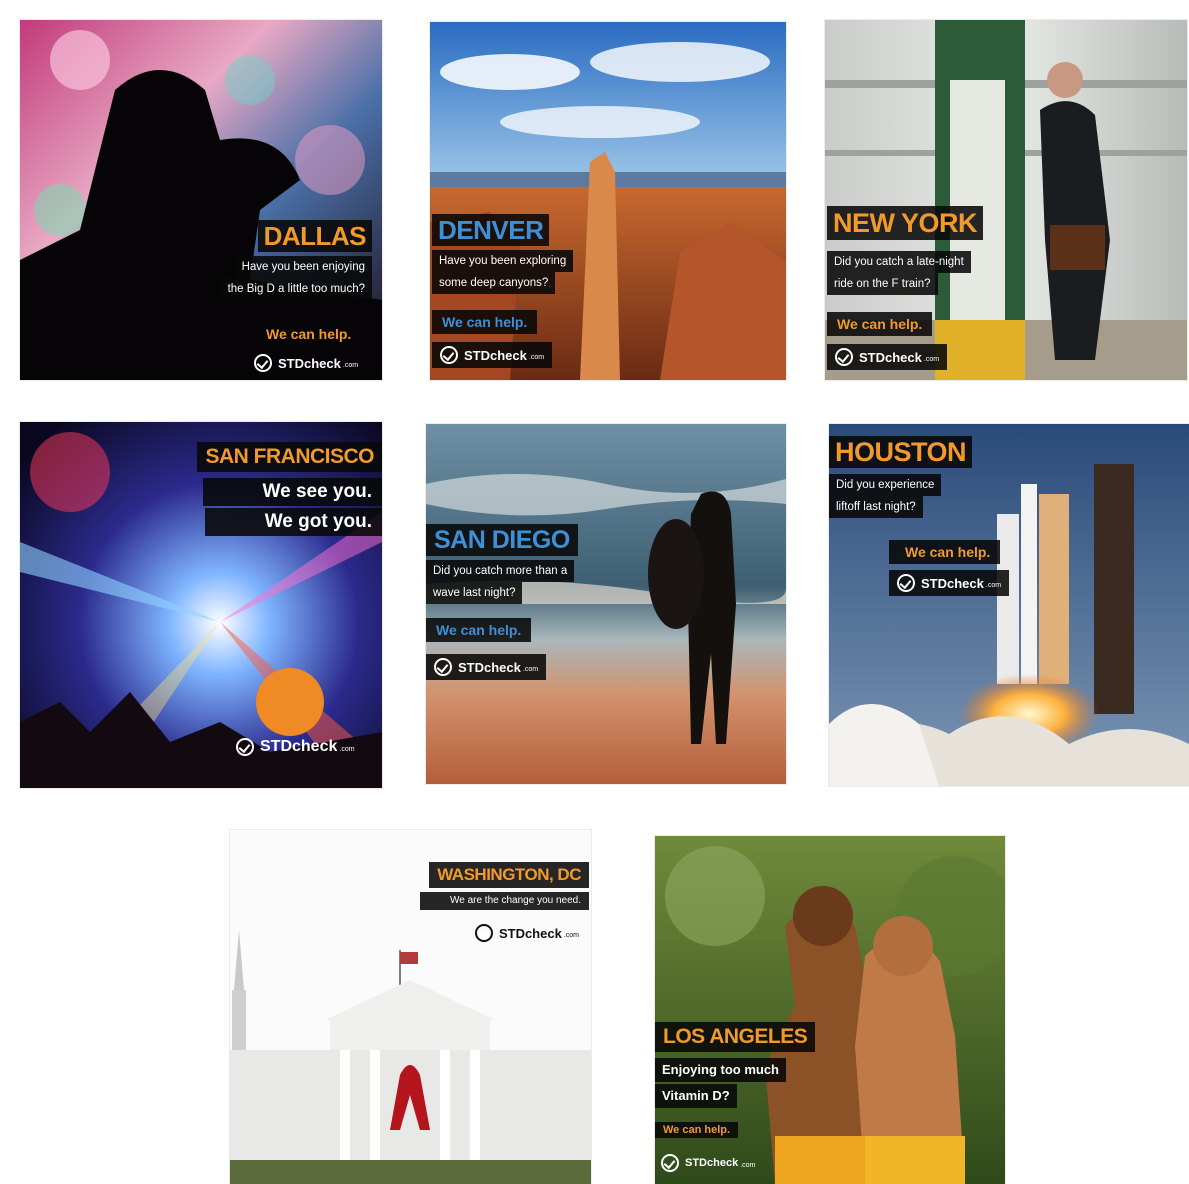 The height and width of the screenshot is (1184, 1189). What do you see at coordinates (314, 236) in the screenshot?
I see `city-title: DALLAS` at bounding box center [314, 236].